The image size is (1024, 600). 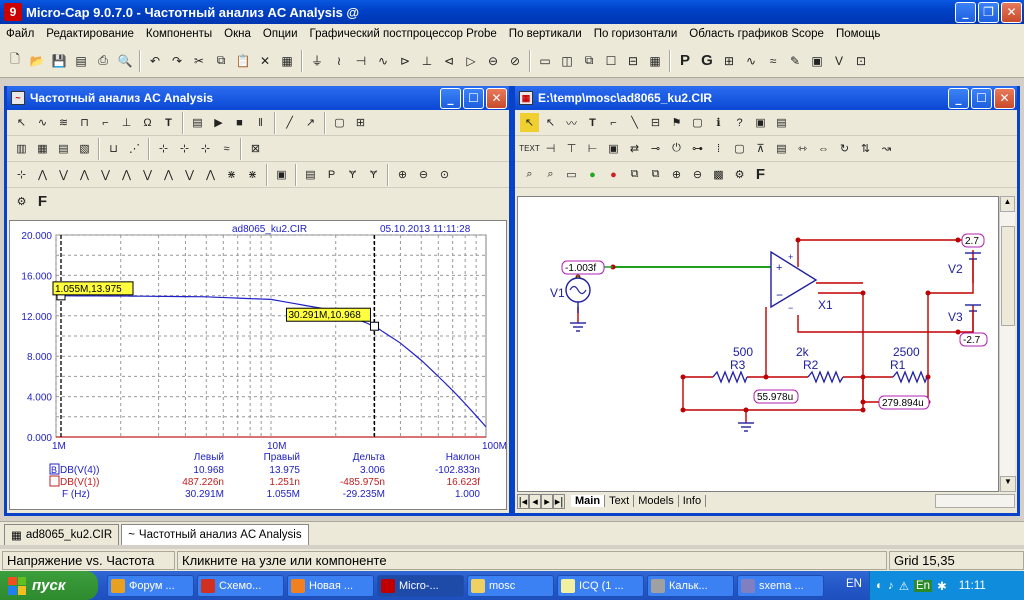 What do you see at coordinates (125, 61) in the screenshot?
I see `print-preview-icon: 🔍` at bounding box center [125, 61].